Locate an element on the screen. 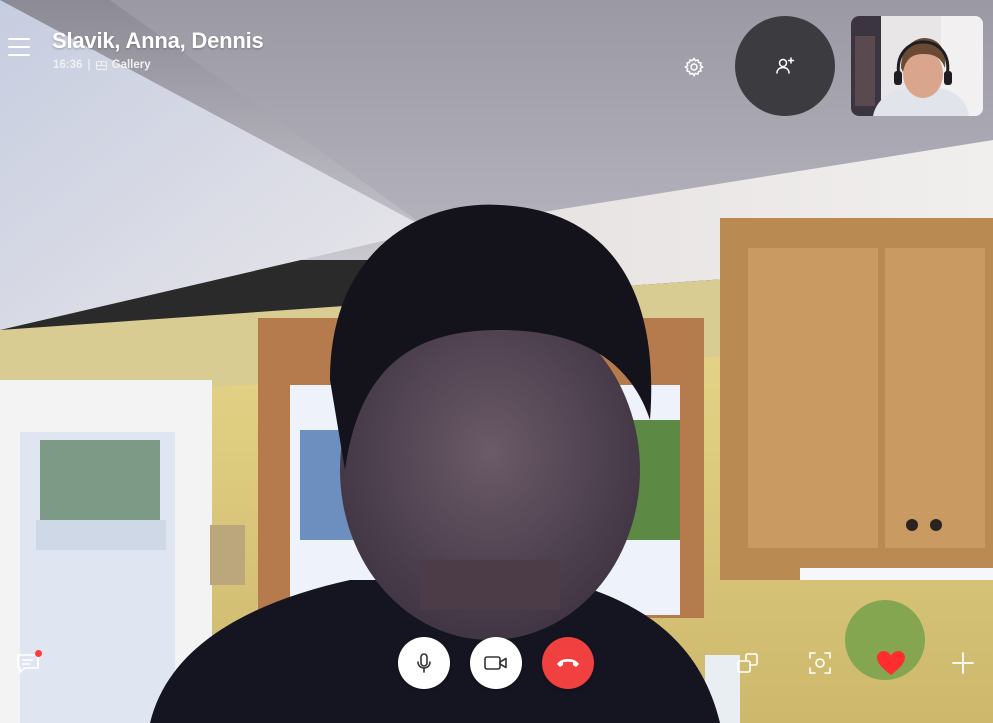  reactions-button is located at coordinates (891, 663).